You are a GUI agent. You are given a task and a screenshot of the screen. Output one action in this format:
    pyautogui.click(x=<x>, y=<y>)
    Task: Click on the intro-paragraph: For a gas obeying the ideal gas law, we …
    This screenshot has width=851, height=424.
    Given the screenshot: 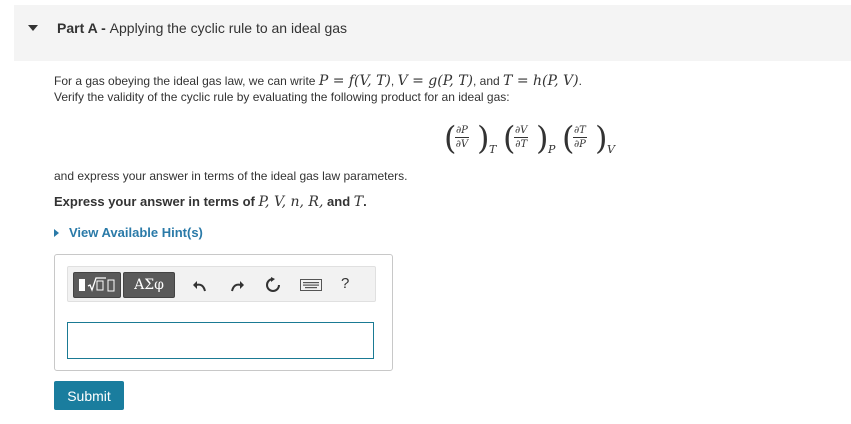 What is the action you would take?
    pyautogui.click(x=318, y=88)
    